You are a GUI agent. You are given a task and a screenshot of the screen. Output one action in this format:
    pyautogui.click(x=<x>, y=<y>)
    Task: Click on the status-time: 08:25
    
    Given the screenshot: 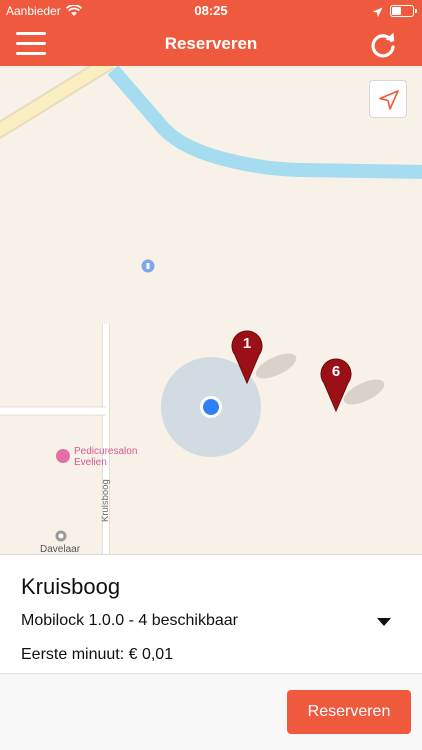 What is the action you would take?
    pyautogui.click(x=211, y=10)
    